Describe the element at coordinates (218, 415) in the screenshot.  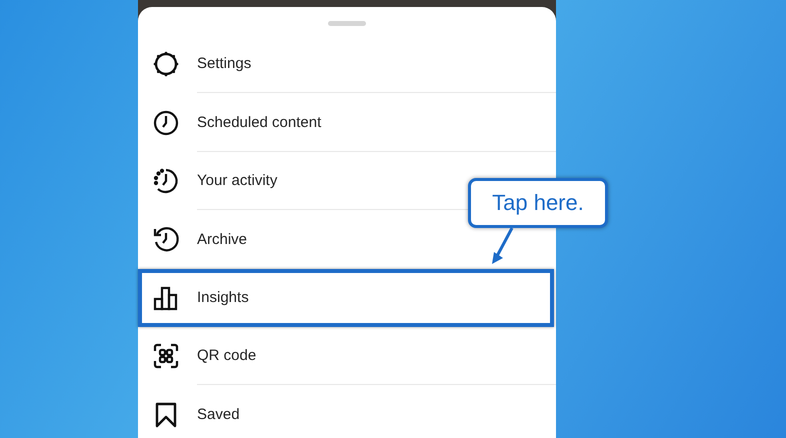
I see `menu-item-label: Saved` at that location.